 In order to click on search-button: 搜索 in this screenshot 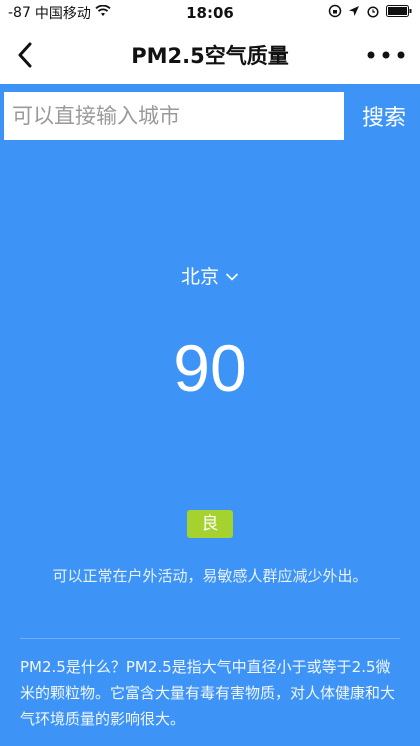, I will do `click(384, 116)`.